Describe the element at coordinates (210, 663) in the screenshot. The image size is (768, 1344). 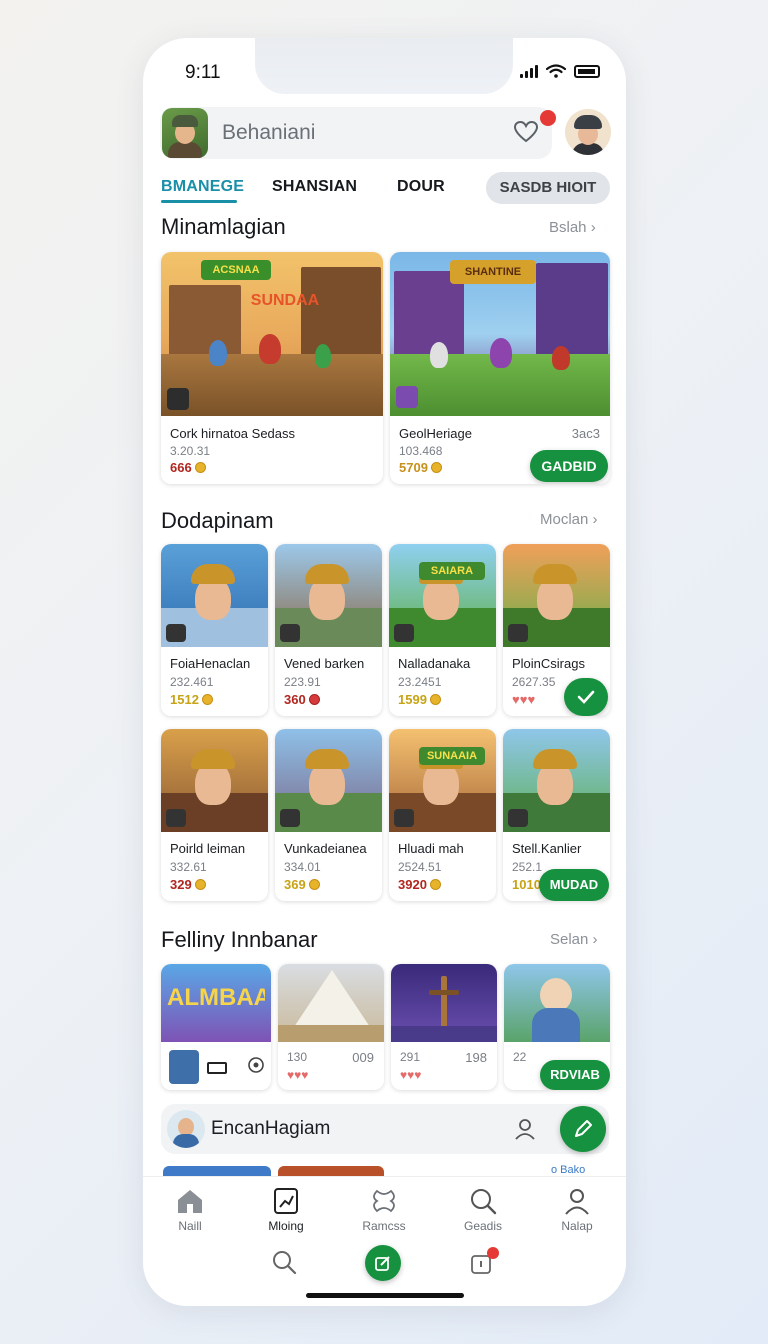
I see `card-name: FoiaHenaclan` at that location.